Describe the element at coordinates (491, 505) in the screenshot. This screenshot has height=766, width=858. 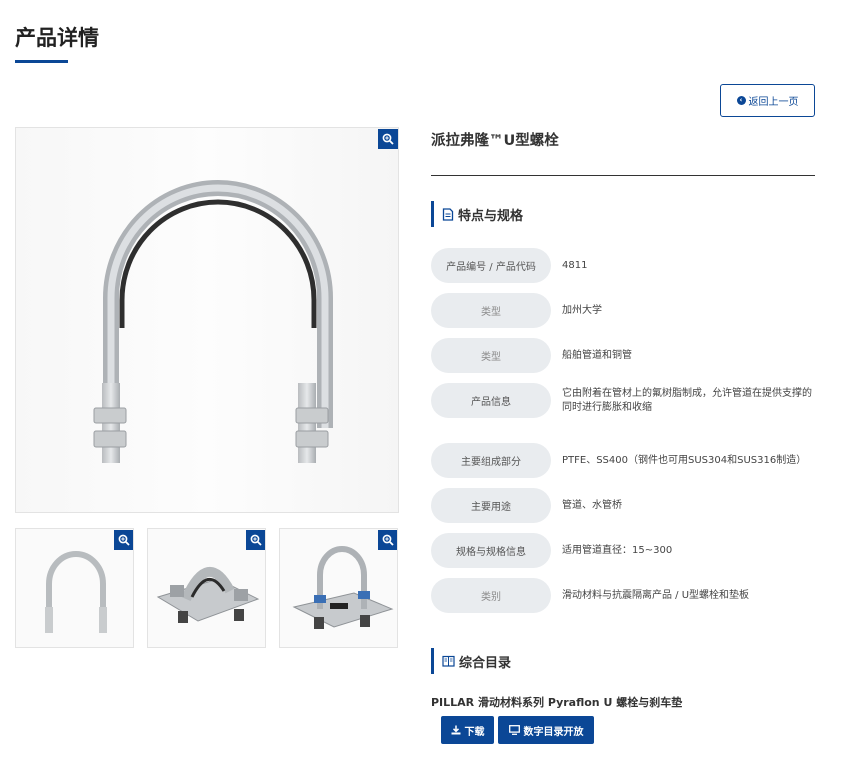
I see `spec-label: 主要用途` at that location.